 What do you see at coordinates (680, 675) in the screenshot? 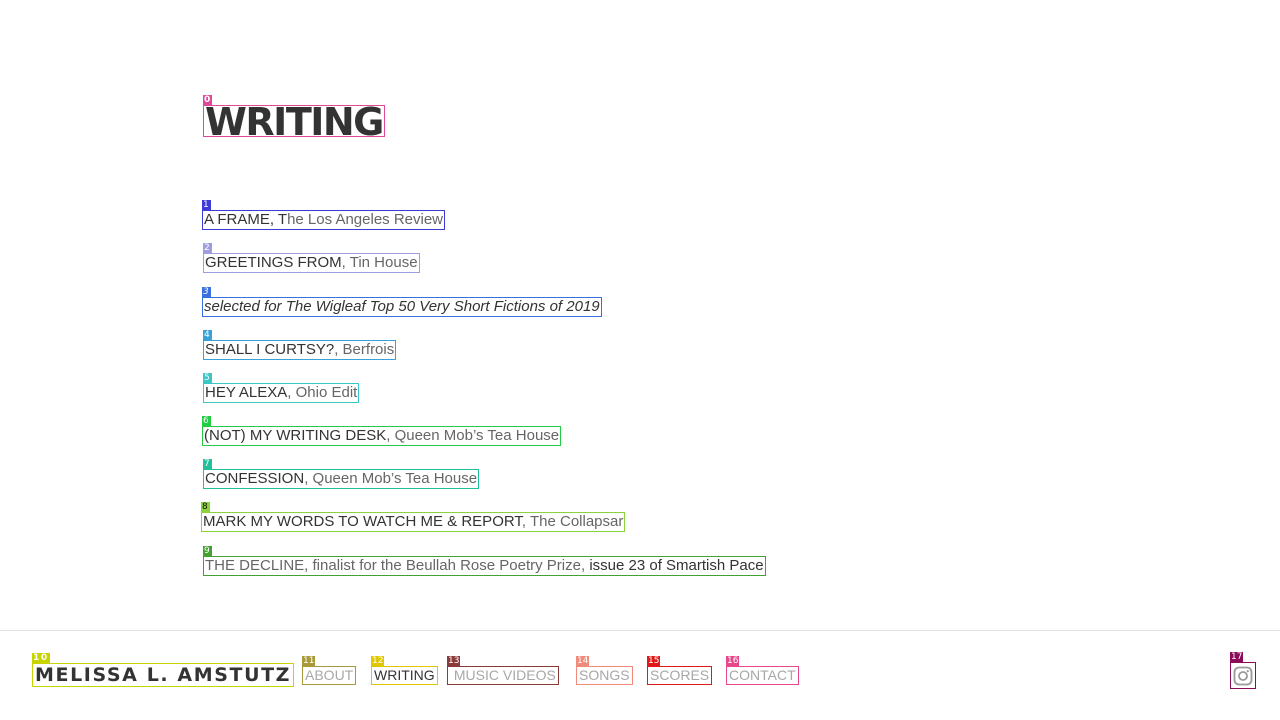
I see `nav-scores-label: SCORES` at bounding box center [680, 675].